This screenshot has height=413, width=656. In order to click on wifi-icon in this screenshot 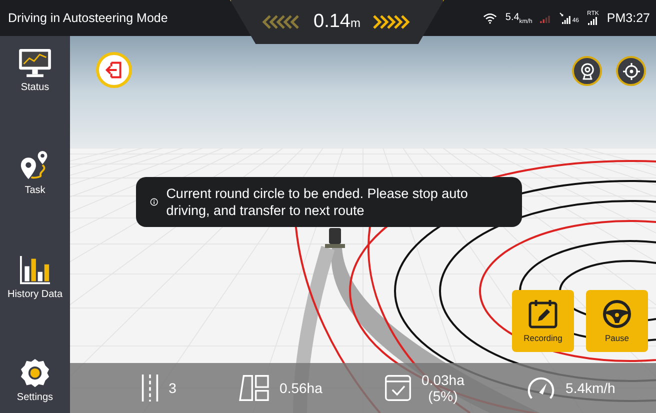, I will do `click(490, 18)`.